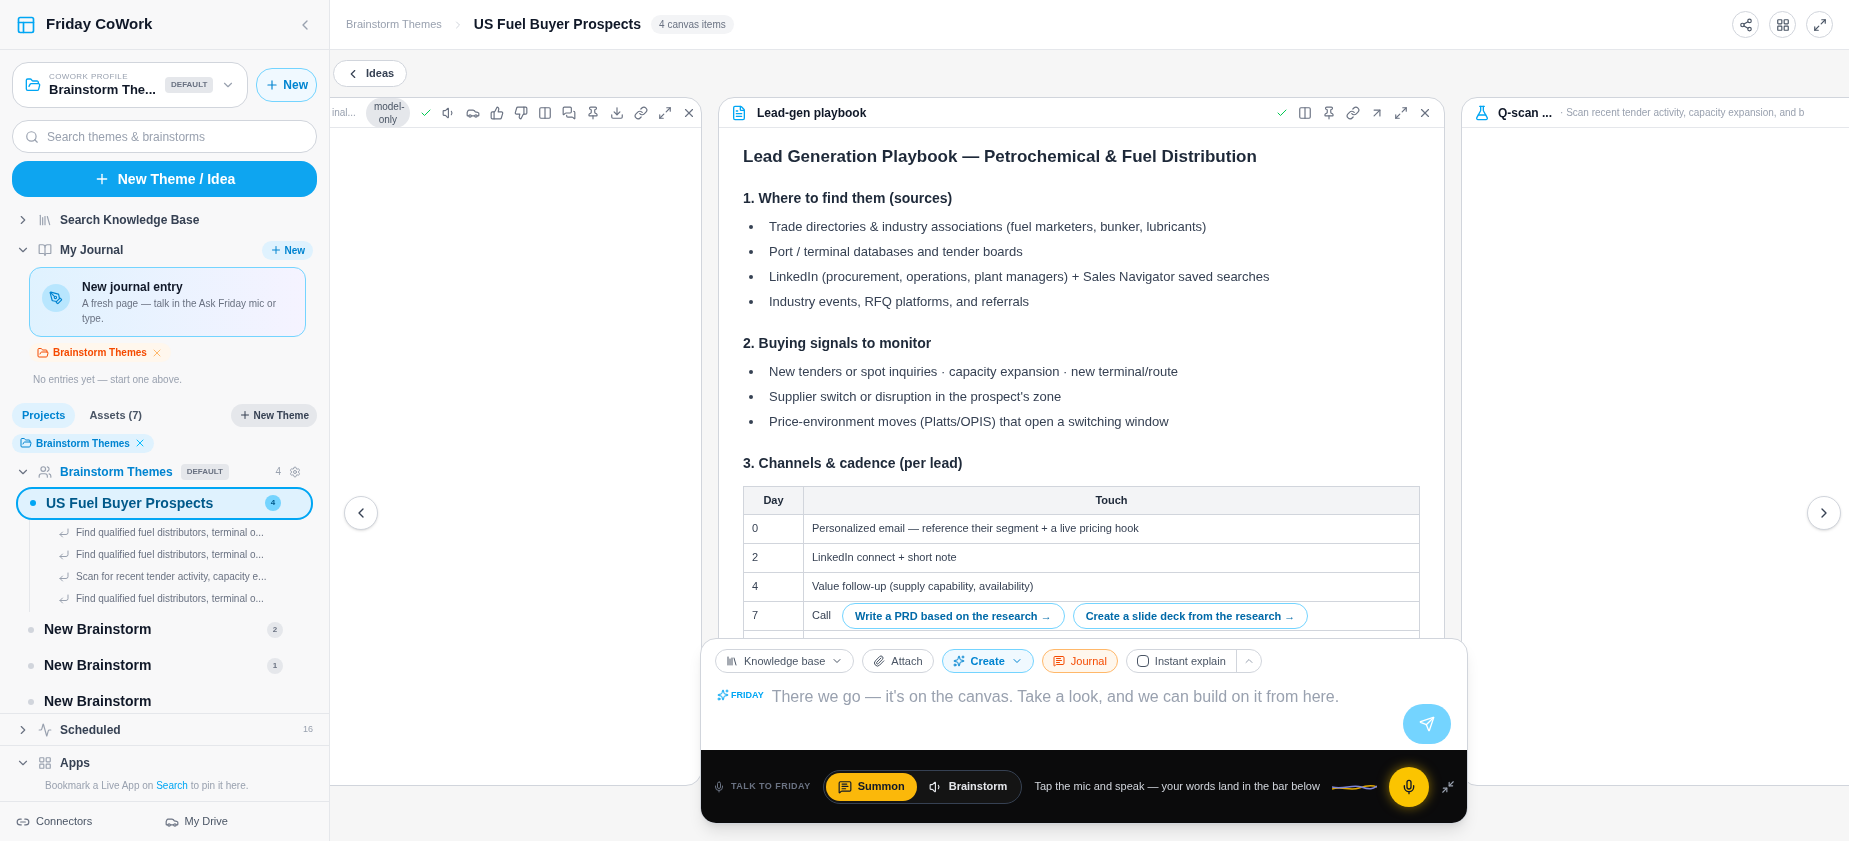  I want to click on create-dropdown: Create, so click(987, 661).